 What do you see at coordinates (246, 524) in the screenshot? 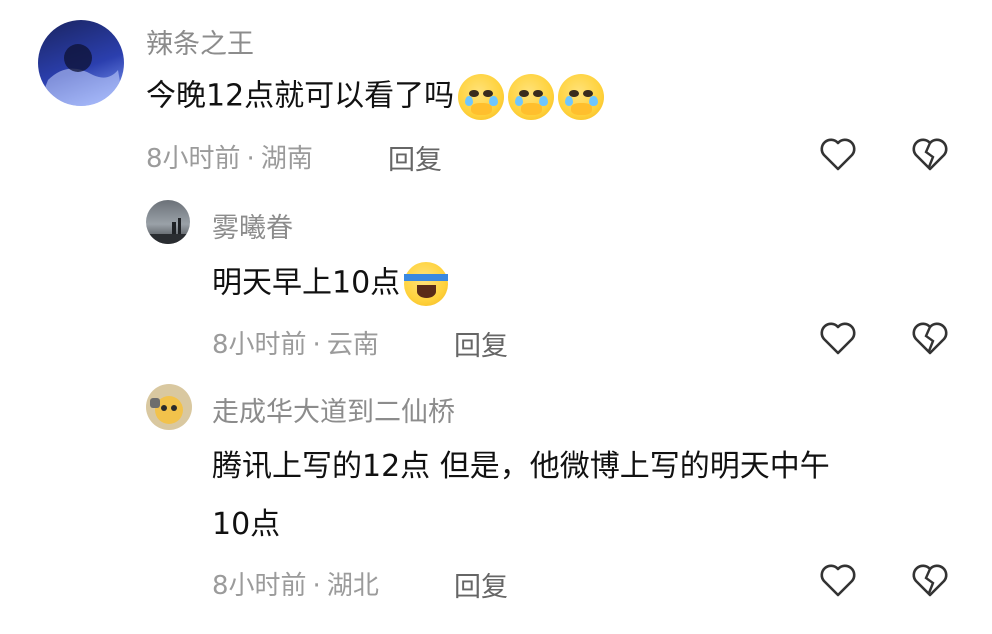
I see `comment-text-line2: 10点` at bounding box center [246, 524].